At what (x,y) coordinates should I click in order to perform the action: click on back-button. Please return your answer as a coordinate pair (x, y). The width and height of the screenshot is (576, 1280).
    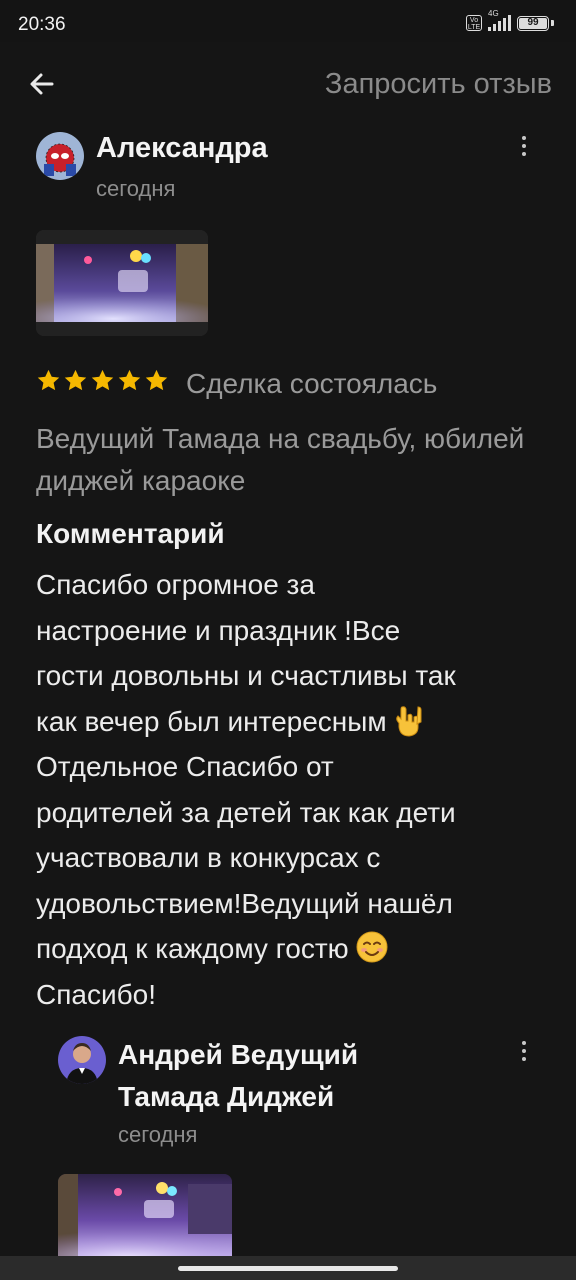
    Looking at the image, I should click on (42, 84).